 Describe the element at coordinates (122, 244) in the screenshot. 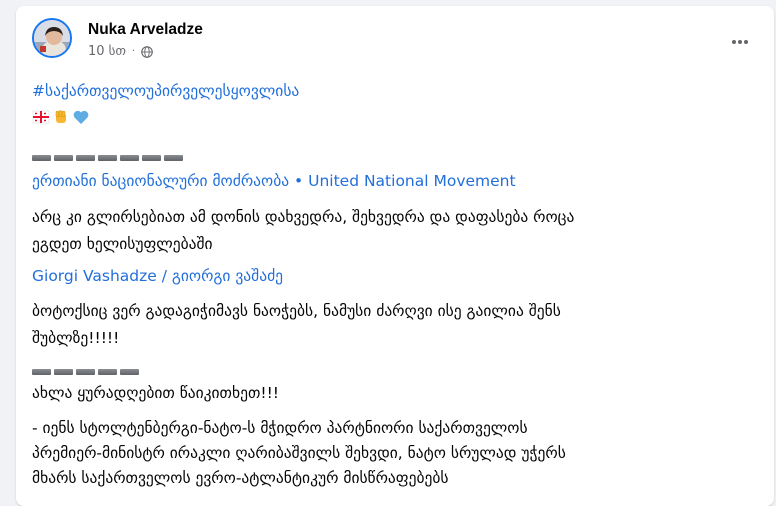

I see `post-text-1b: ეგდეთ ხელისუფლებაში` at that location.